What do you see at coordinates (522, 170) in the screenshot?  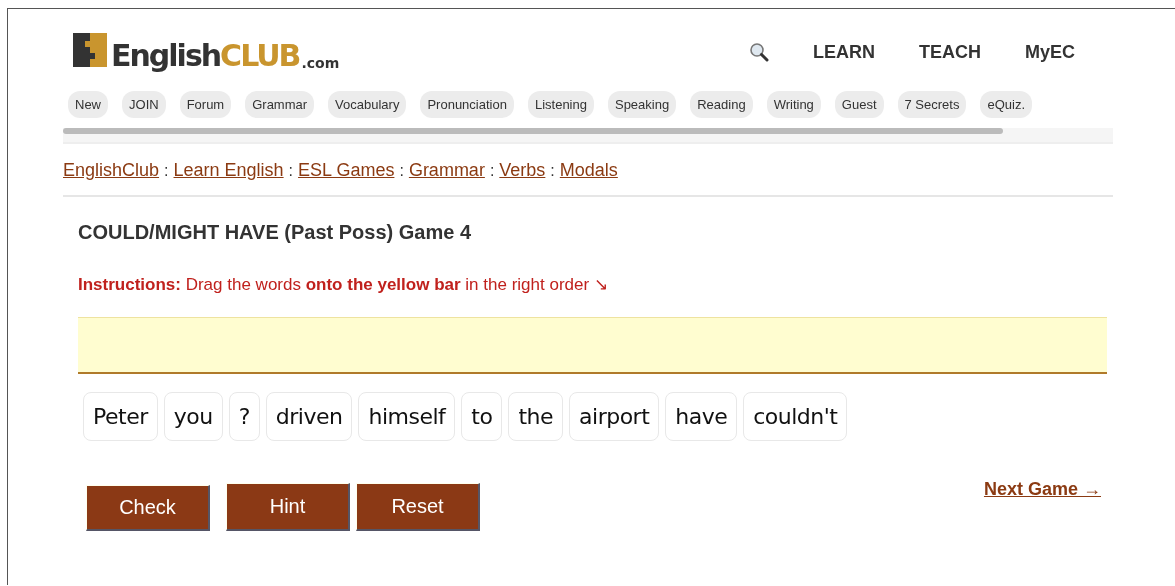 I see `breadcrumb-link: Verbs` at bounding box center [522, 170].